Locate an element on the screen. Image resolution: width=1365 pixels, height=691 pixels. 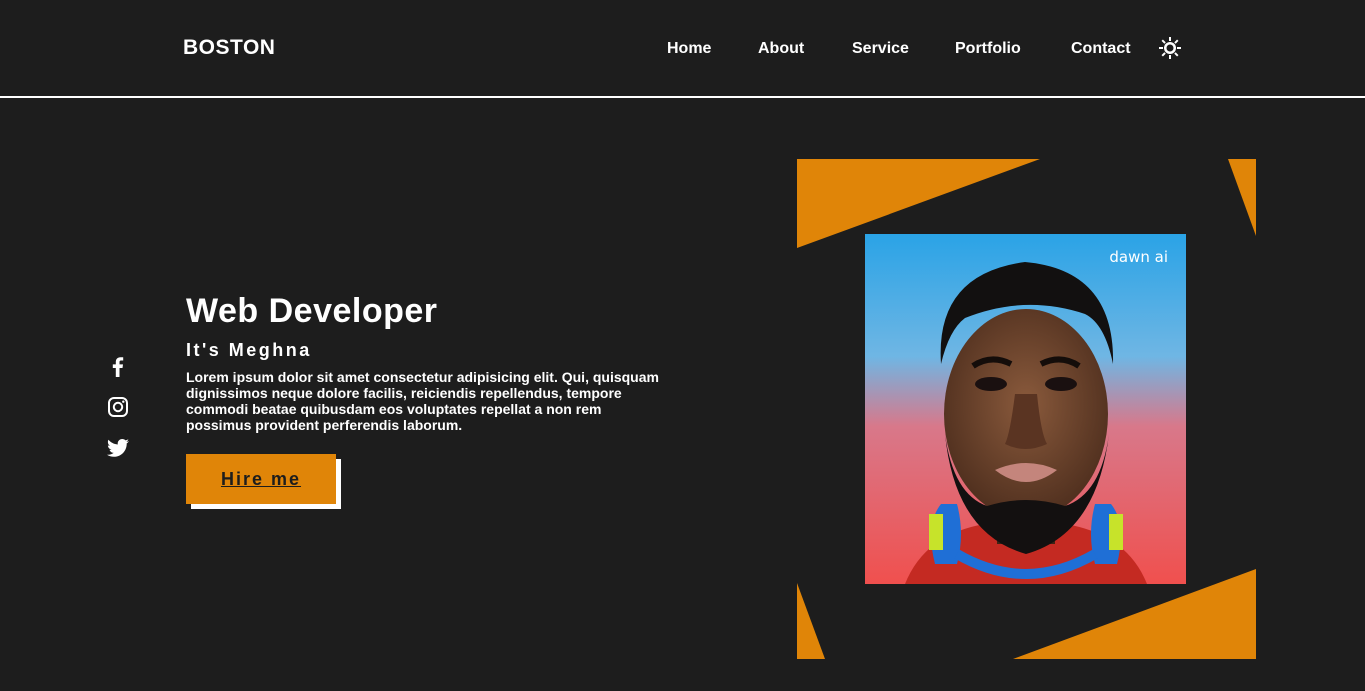
nav-about: About is located at coordinates (781, 49).